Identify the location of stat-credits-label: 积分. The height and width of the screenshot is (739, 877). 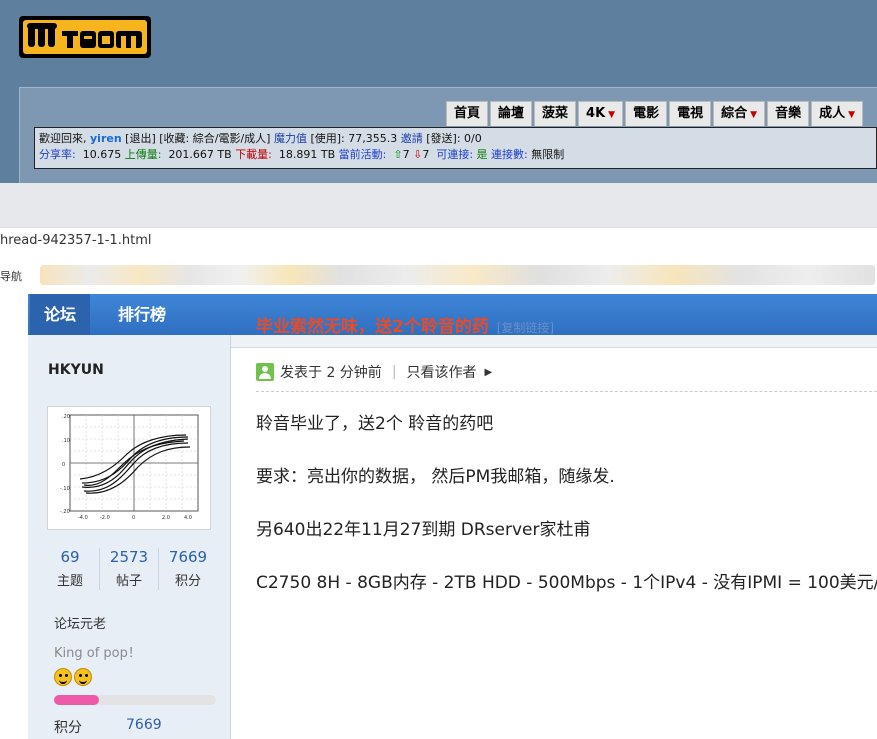
(187, 581).